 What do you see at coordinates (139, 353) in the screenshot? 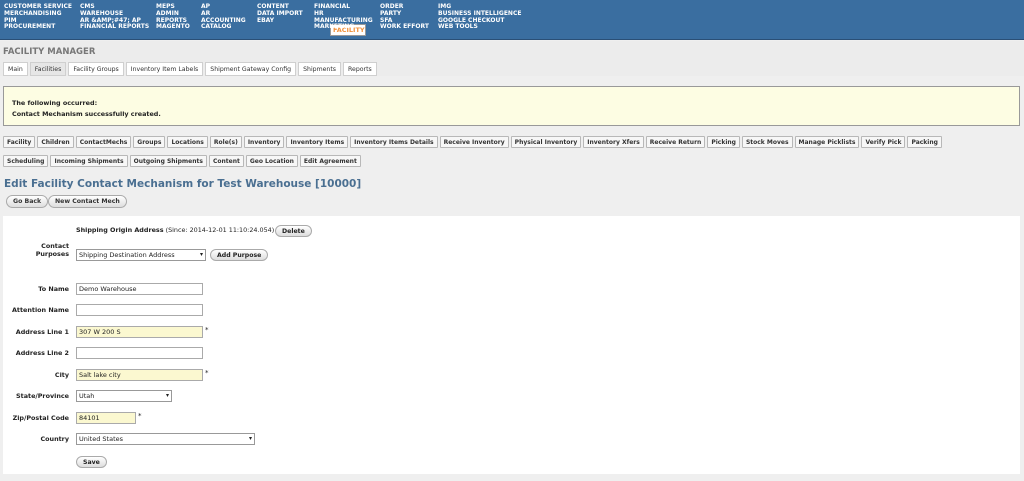
I see `address-line-2-field` at bounding box center [139, 353].